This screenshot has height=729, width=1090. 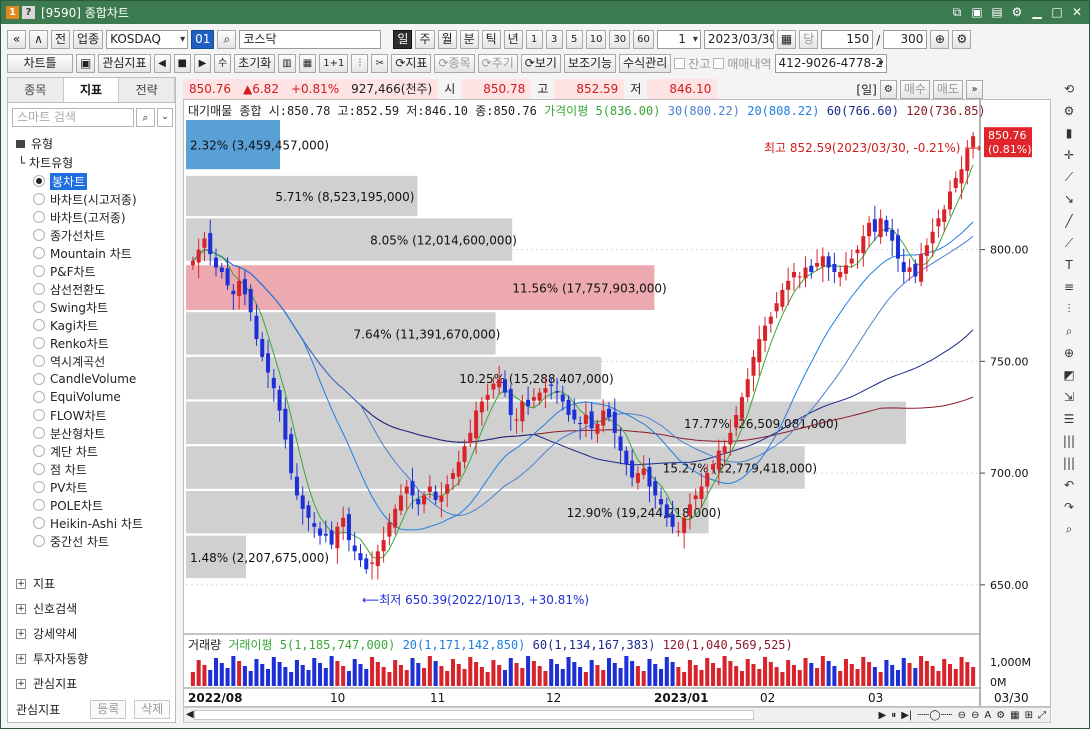 I want to click on date-field: 2023/03/30, so click(x=738, y=39).